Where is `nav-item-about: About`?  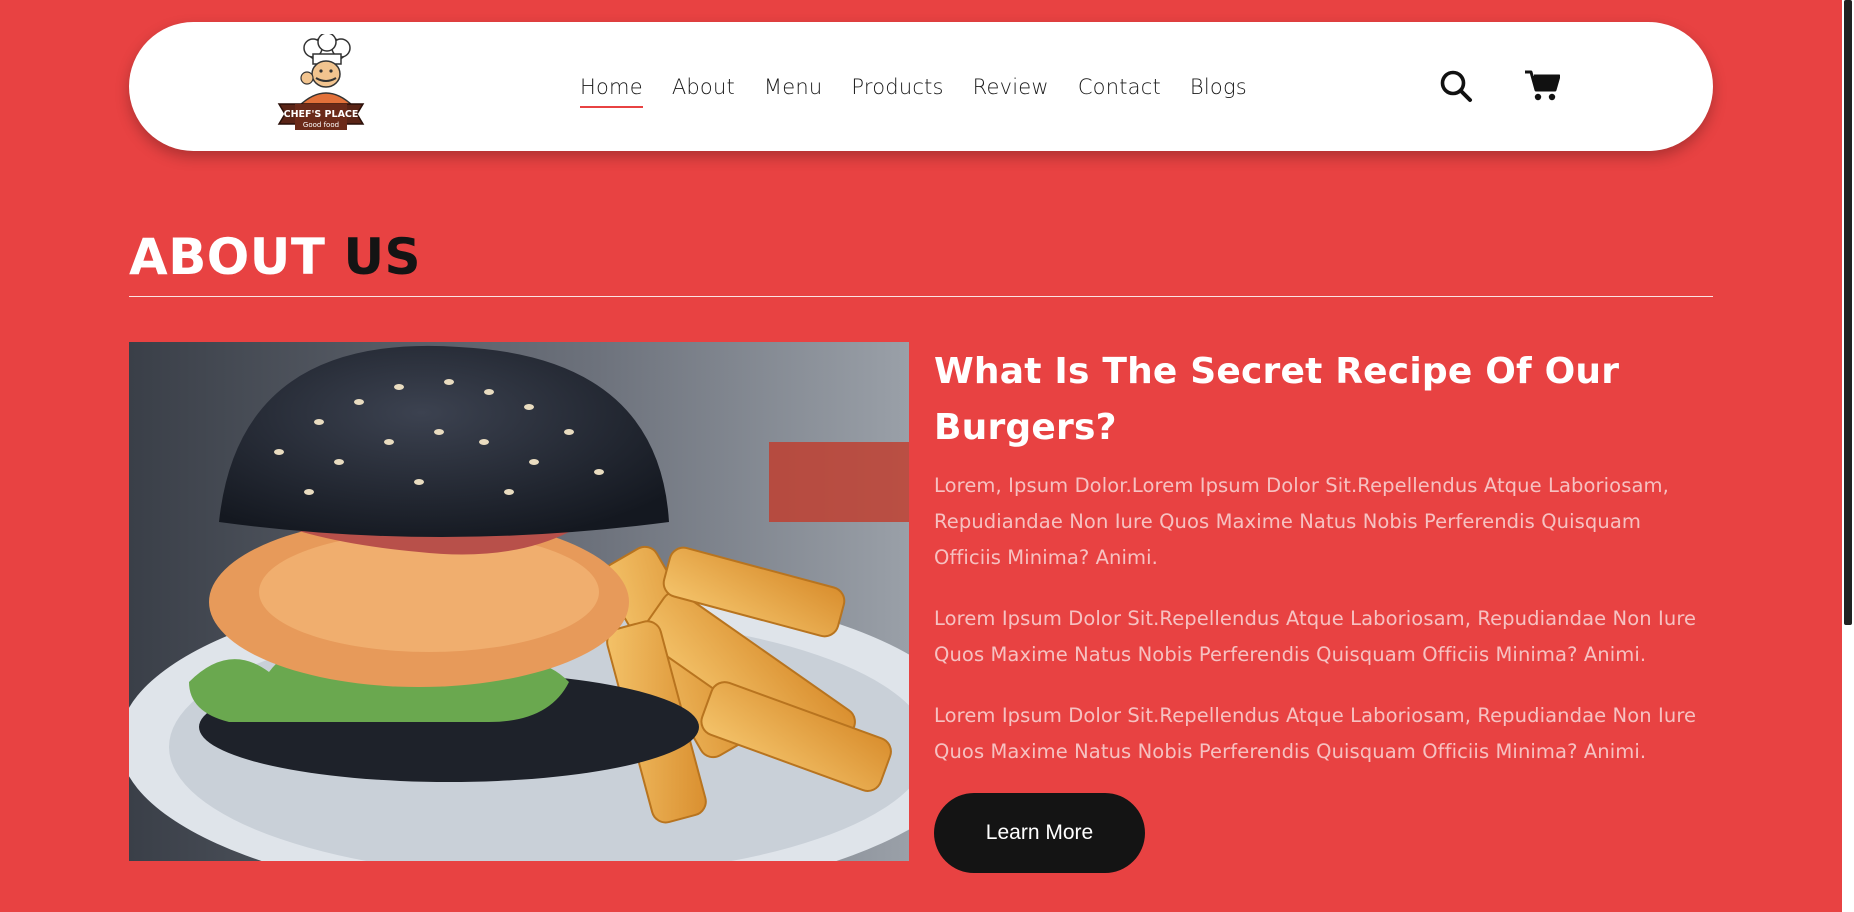 nav-item-about: About is located at coordinates (703, 87).